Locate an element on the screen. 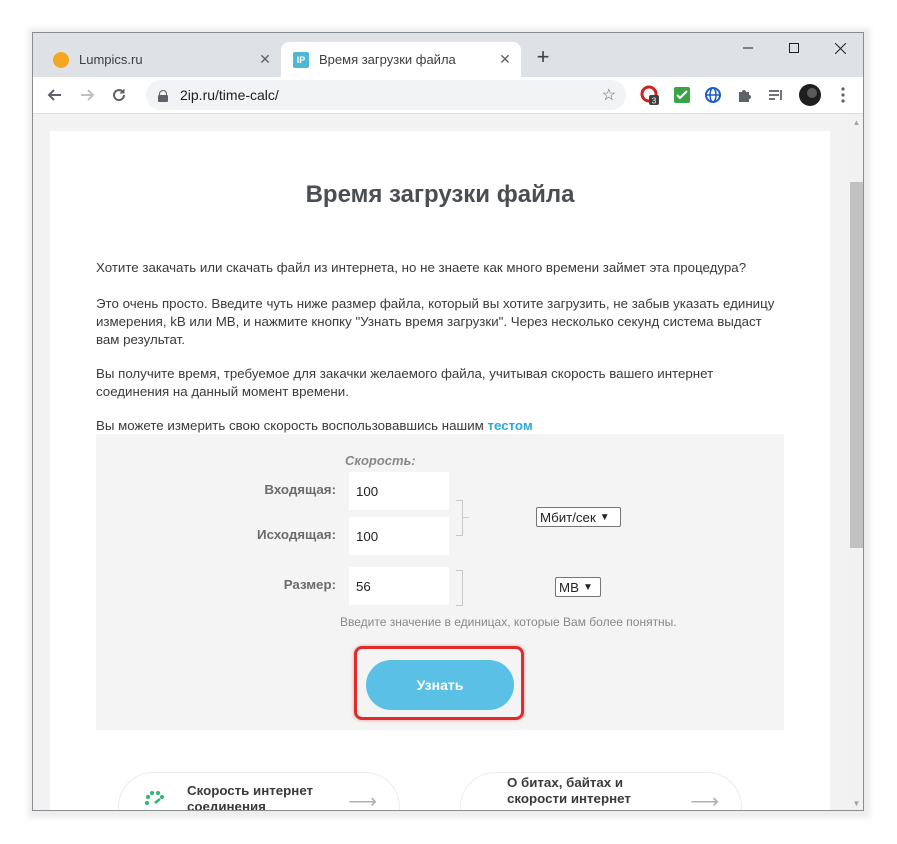 This screenshot has width=897, height=844. url-text: 2ip.ru/time-calc/ is located at coordinates (391, 95).